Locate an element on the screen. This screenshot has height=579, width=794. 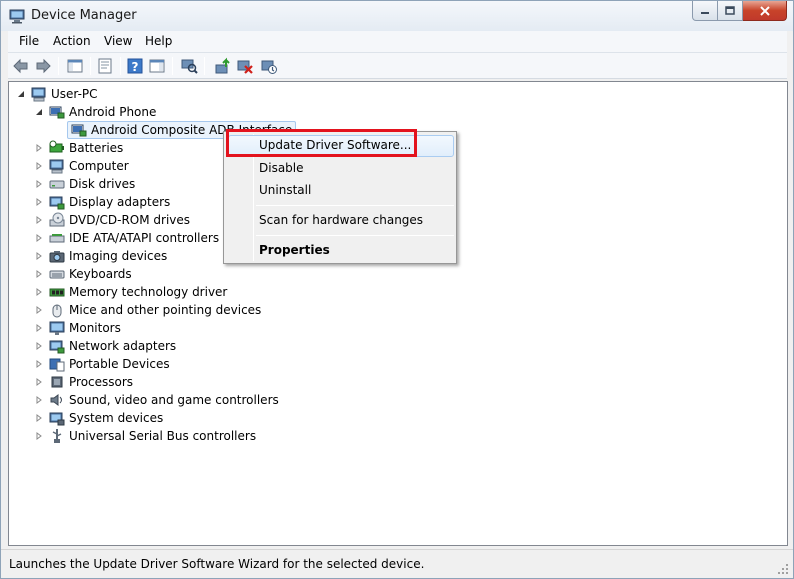
maximize-icon is located at coordinates (730, 10).